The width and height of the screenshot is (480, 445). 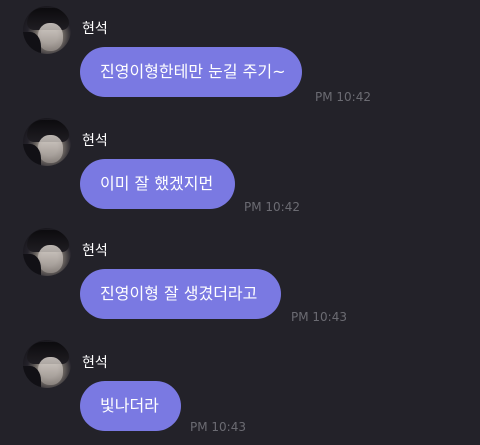 What do you see at coordinates (157, 184) in the screenshot?
I see `message-bubble: 이미 잘 했겠지먼` at bounding box center [157, 184].